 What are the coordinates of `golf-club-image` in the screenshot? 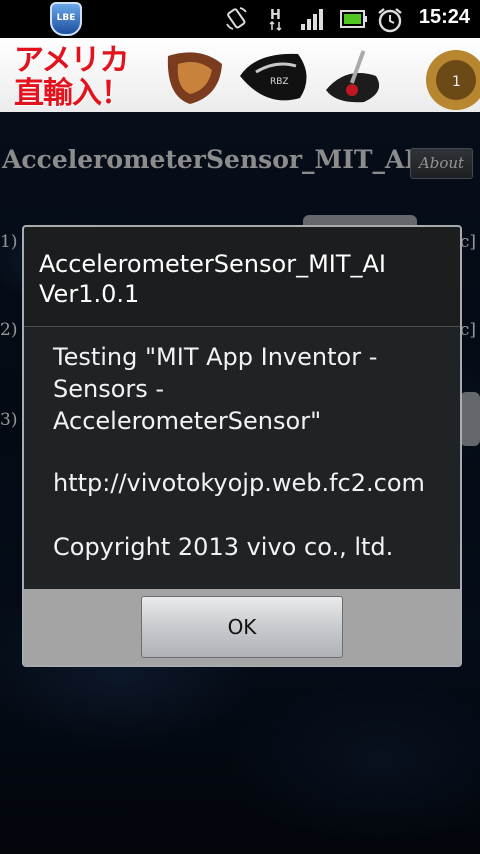 It's located at (194, 78).